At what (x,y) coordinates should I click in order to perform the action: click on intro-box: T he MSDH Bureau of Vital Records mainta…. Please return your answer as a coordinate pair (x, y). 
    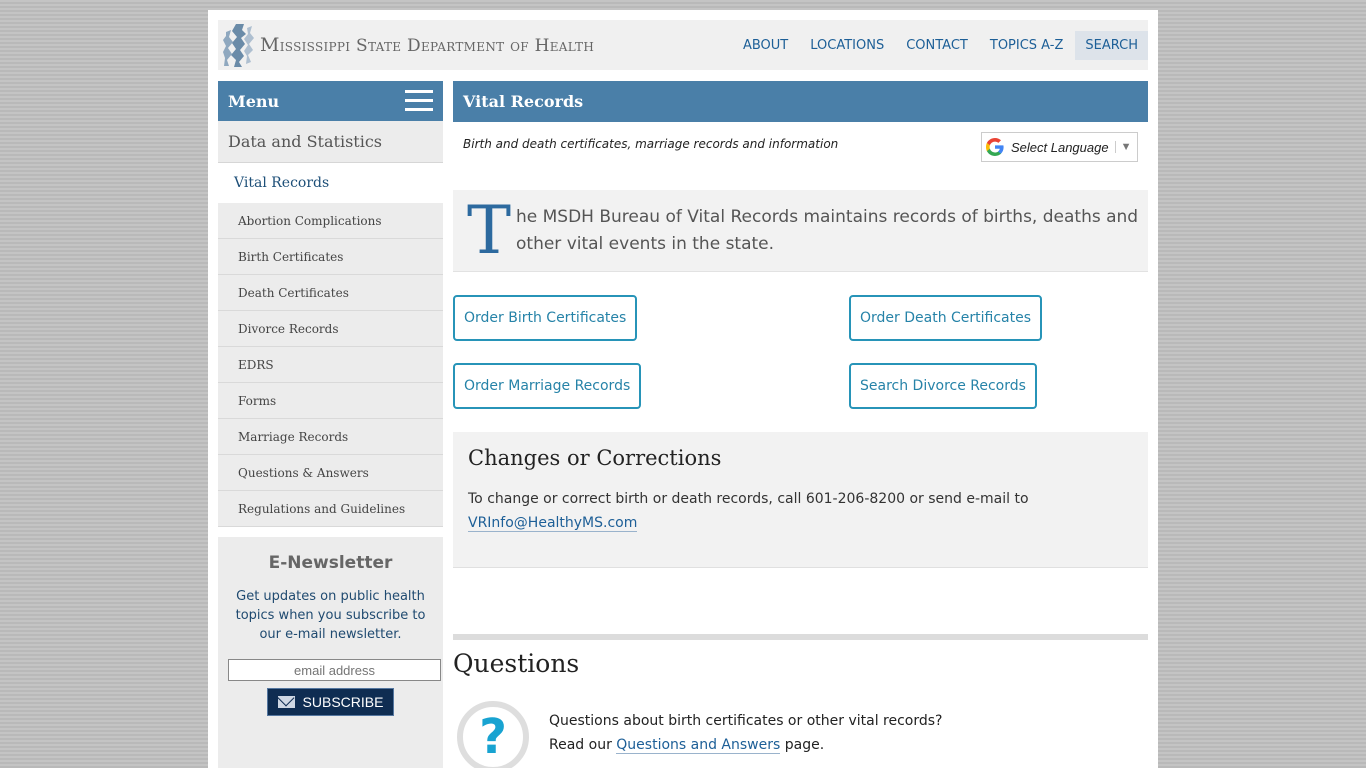
    Looking at the image, I should click on (800, 231).